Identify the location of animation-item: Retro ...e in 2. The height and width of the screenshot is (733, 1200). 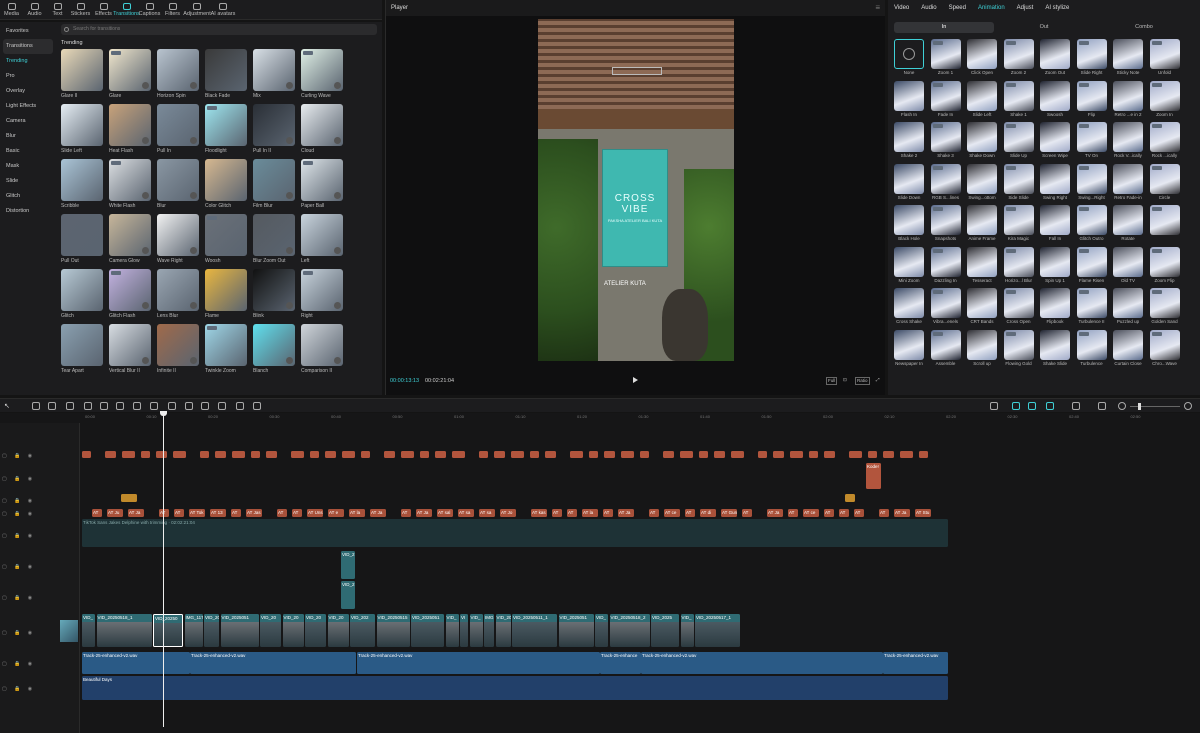
(1128, 100).